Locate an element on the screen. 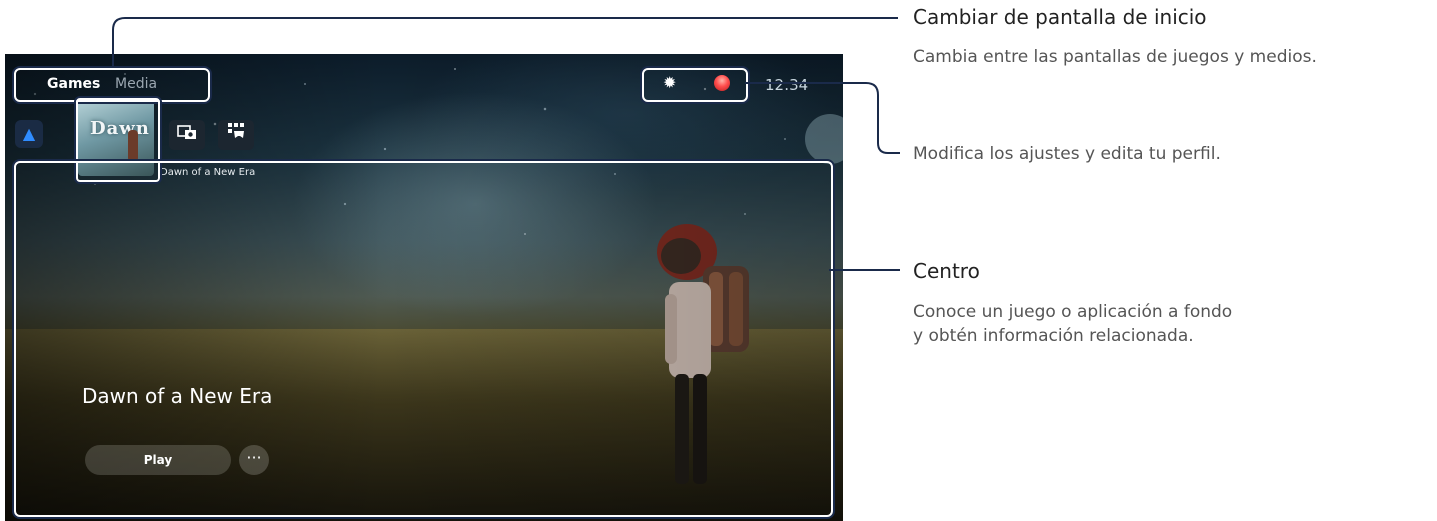 The height and width of the screenshot is (521, 1437). callout-settings-desc: Modifica los ajustes y edita tu perfil. is located at coordinates (1067, 154).